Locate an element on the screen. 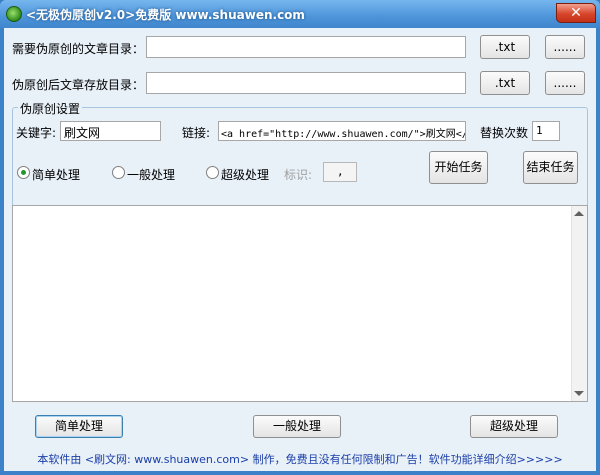 Image resolution: width=600 pixels, height=475 pixels. replace-count-input: 1 is located at coordinates (546, 131).